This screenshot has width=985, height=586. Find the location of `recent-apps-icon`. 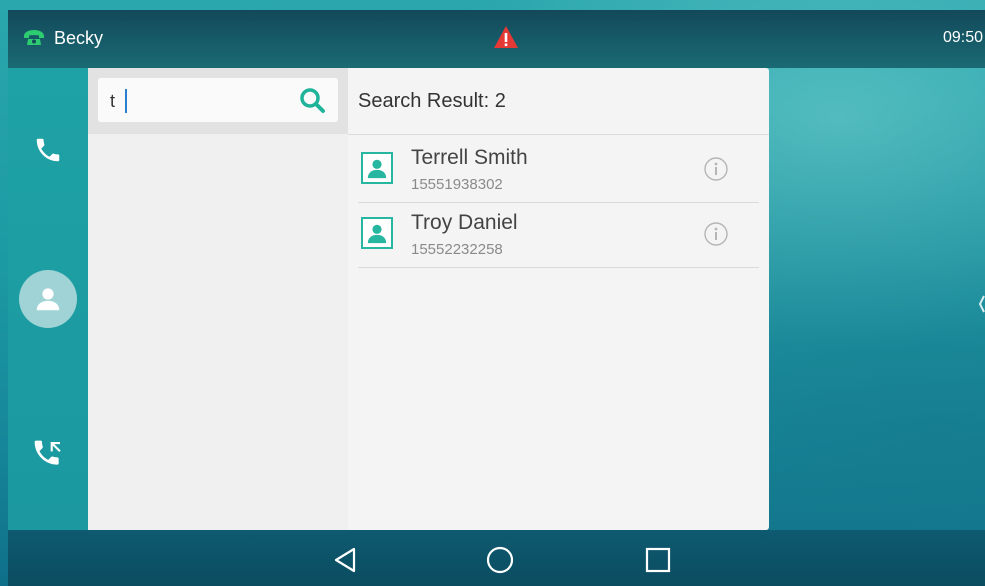

recent-apps-icon is located at coordinates (658, 560).